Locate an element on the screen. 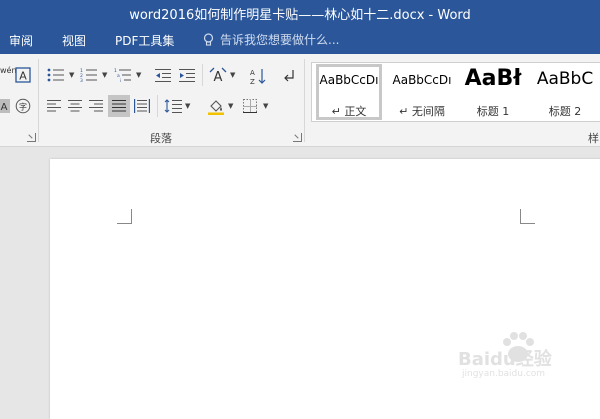 Image resolution: width=600 pixels, height=419 pixels. paragraph-mark-icon is located at coordinates (289, 76).